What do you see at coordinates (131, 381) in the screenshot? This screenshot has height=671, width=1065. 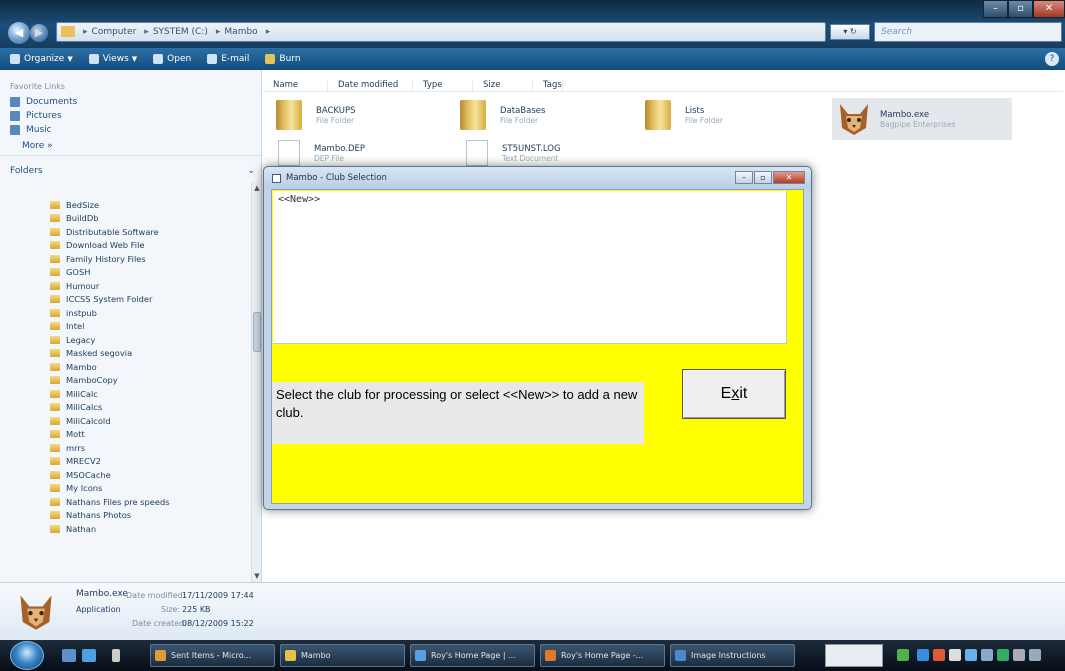 I see `folder-tree-item: MamboCopy` at bounding box center [131, 381].